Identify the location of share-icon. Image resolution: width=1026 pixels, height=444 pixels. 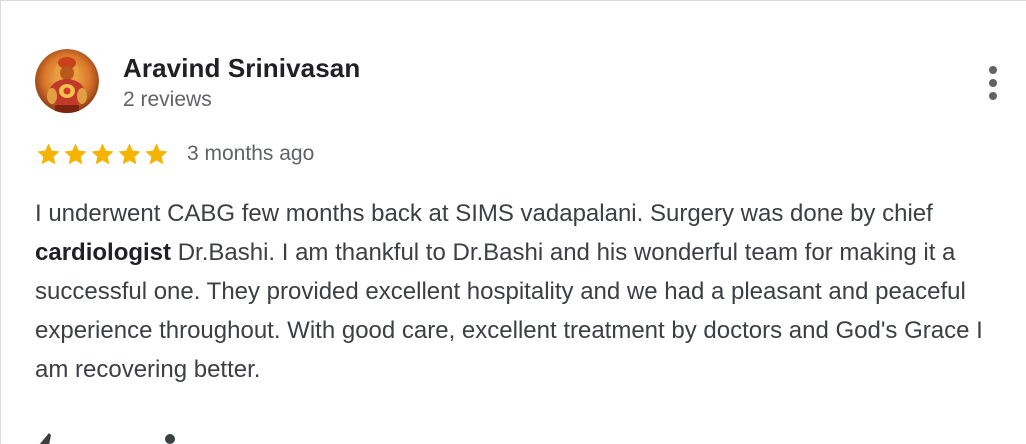
(170, 435).